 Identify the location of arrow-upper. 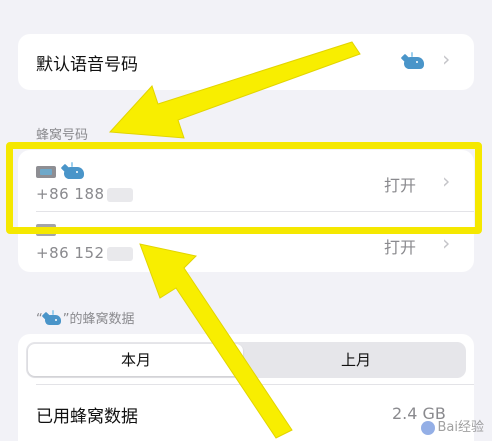
(234, 90).